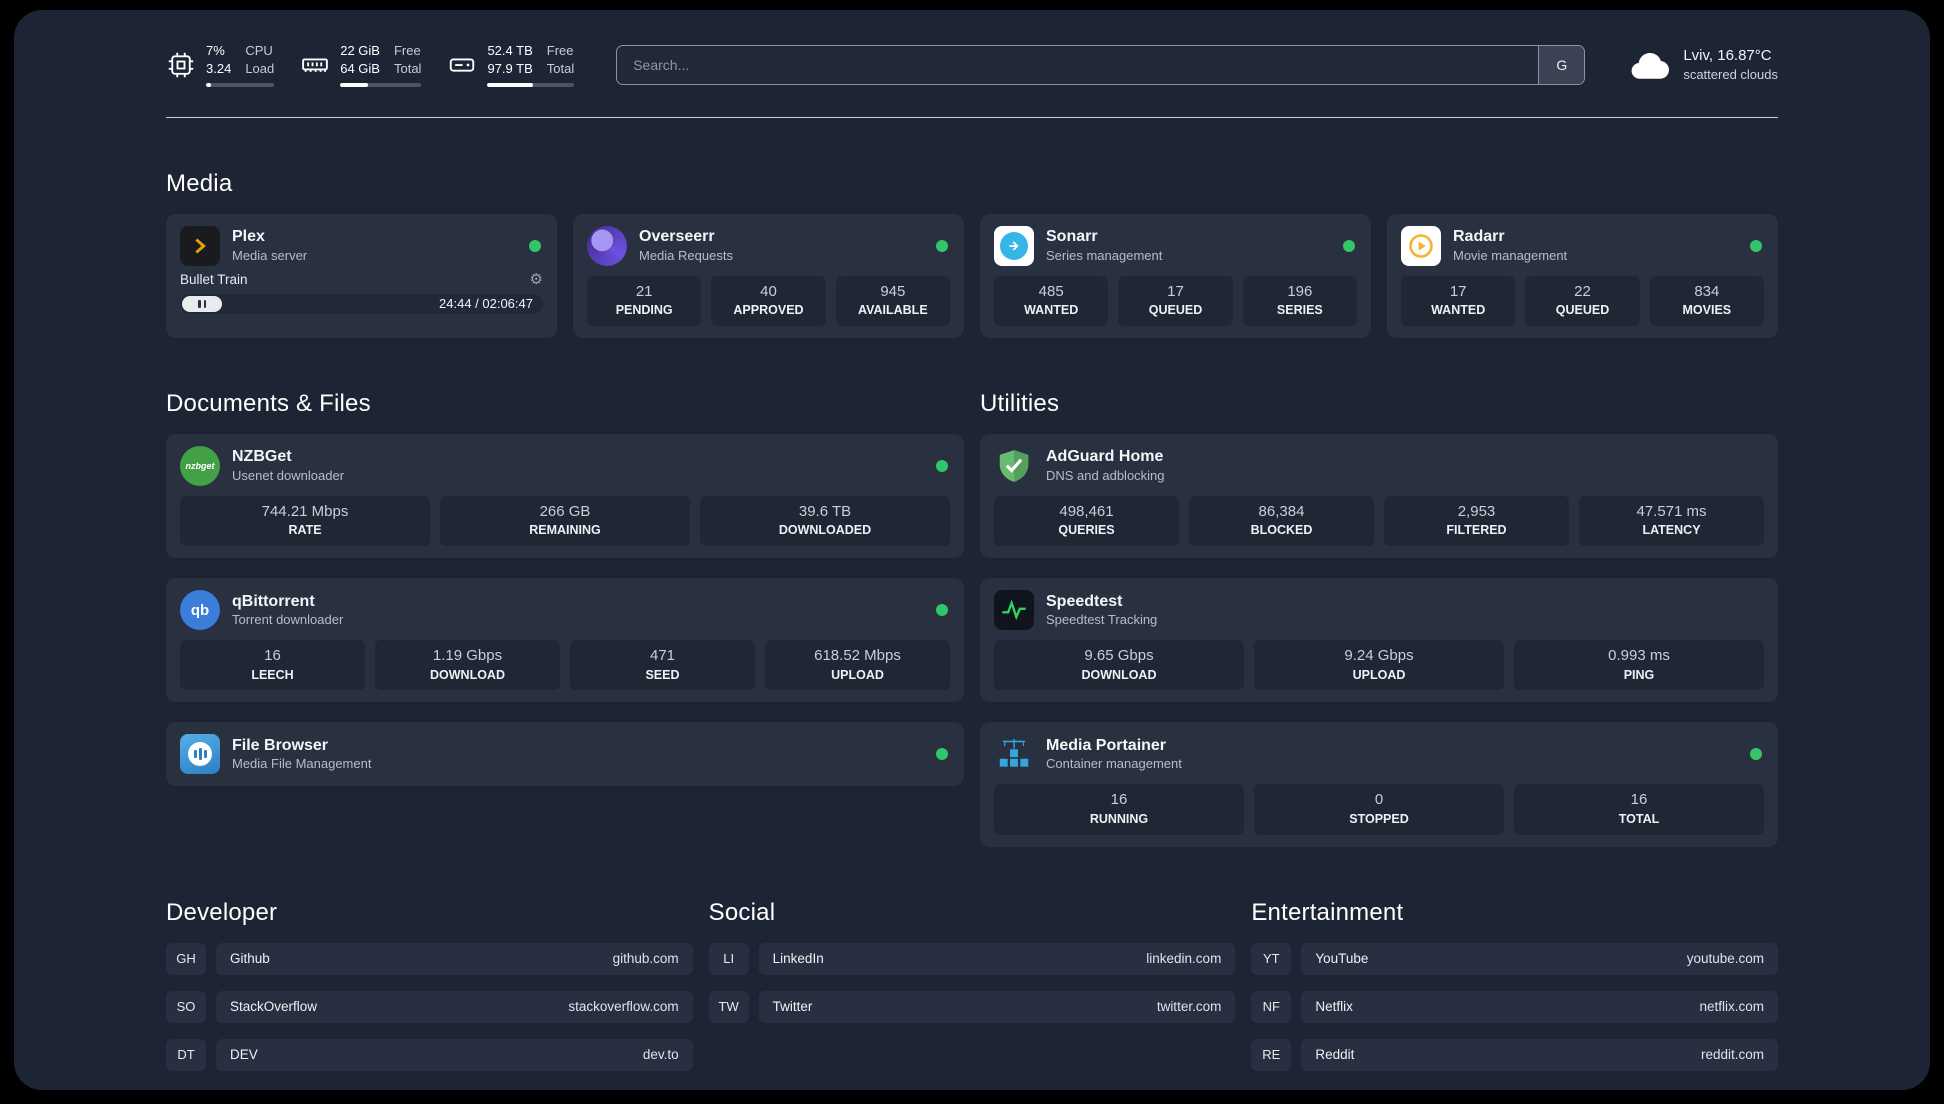 The image size is (1944, 1104). What do you see at coordinates (315, 65) in the screenshot?
I see `ram-icon` at bounding box center [315, 65].